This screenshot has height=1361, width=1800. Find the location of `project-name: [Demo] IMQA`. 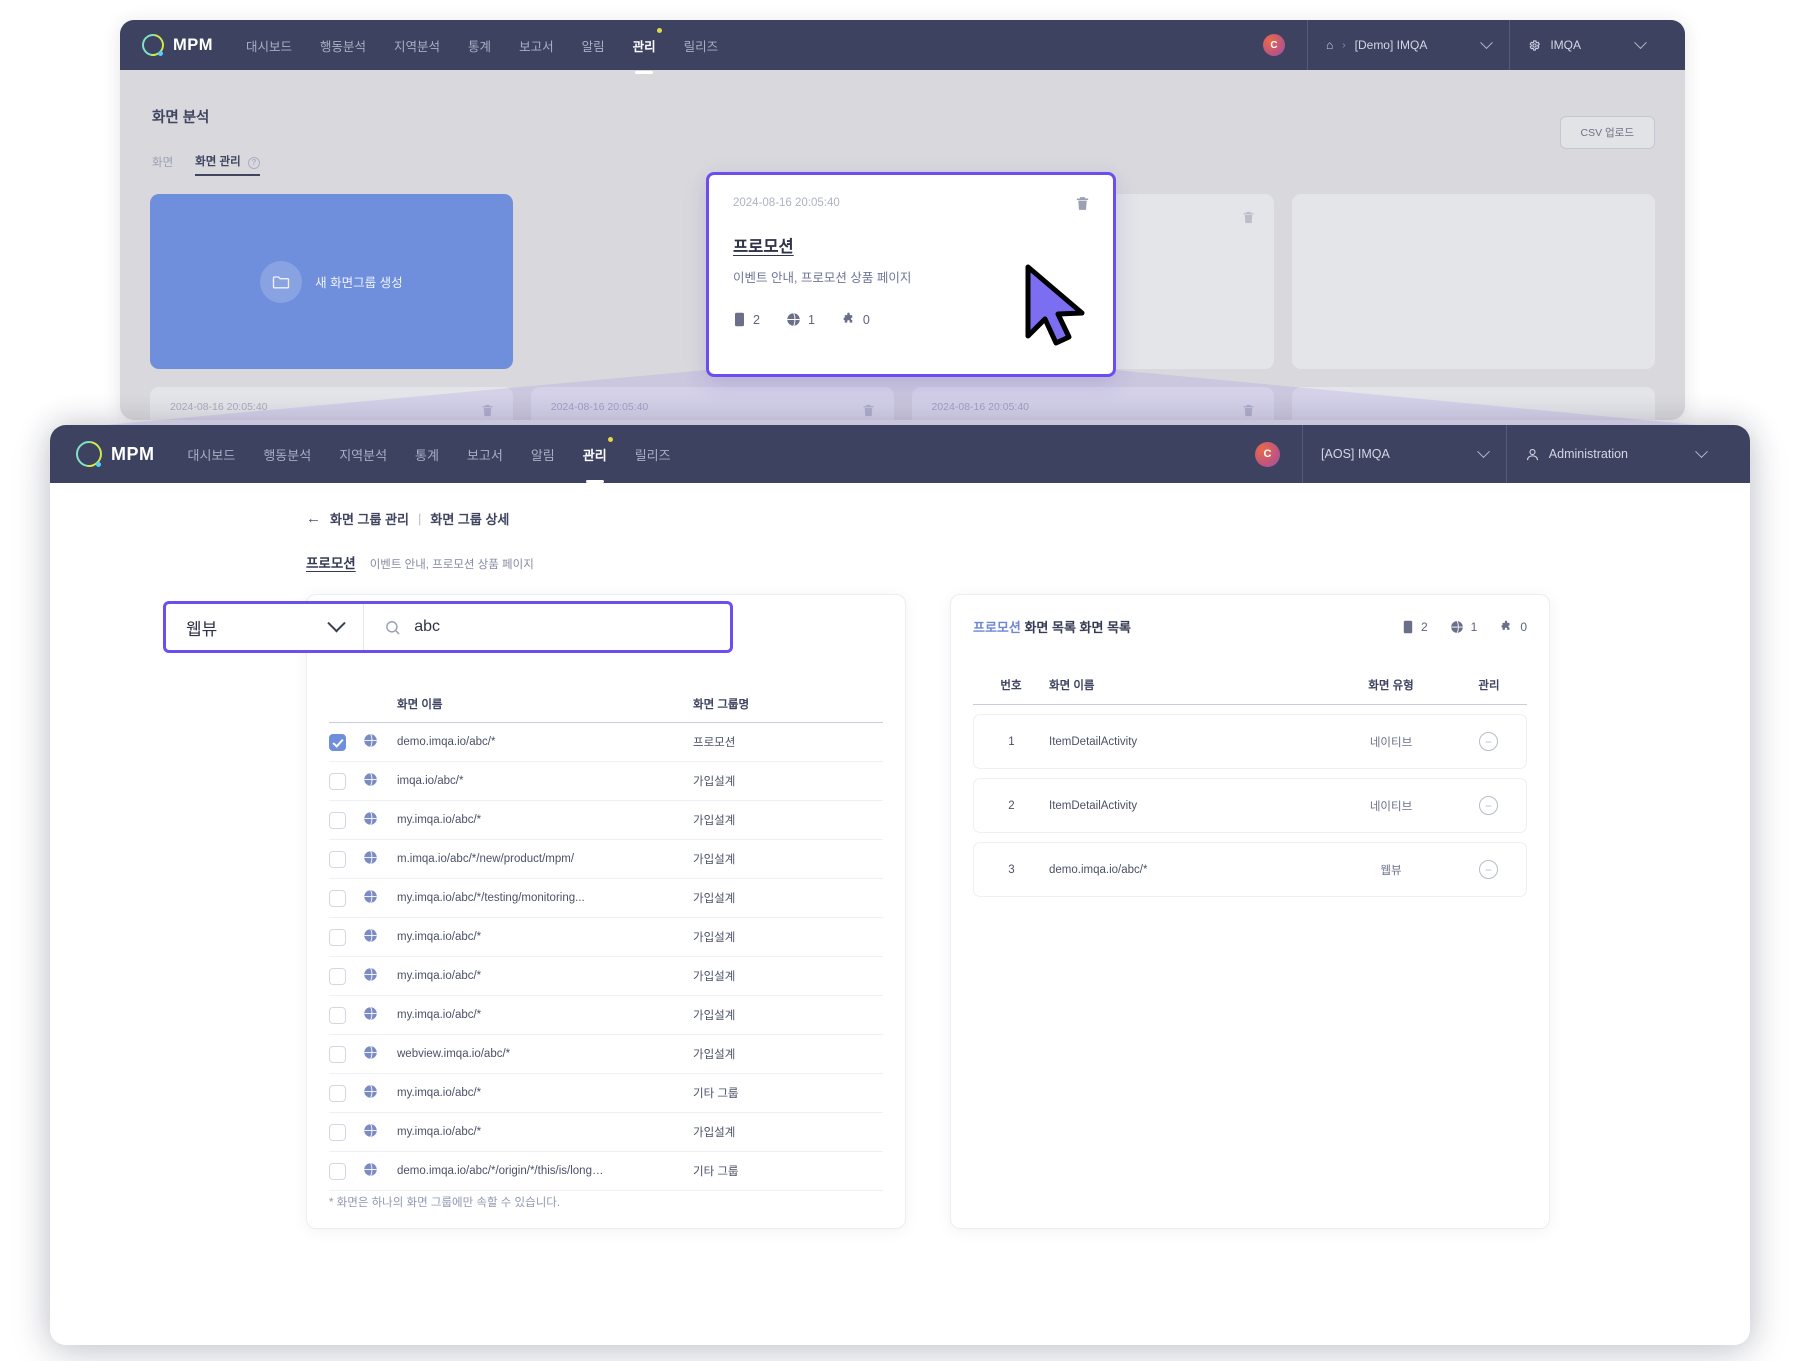

project-name: [Demo] IMQA is located at coordinates (1391, 45).